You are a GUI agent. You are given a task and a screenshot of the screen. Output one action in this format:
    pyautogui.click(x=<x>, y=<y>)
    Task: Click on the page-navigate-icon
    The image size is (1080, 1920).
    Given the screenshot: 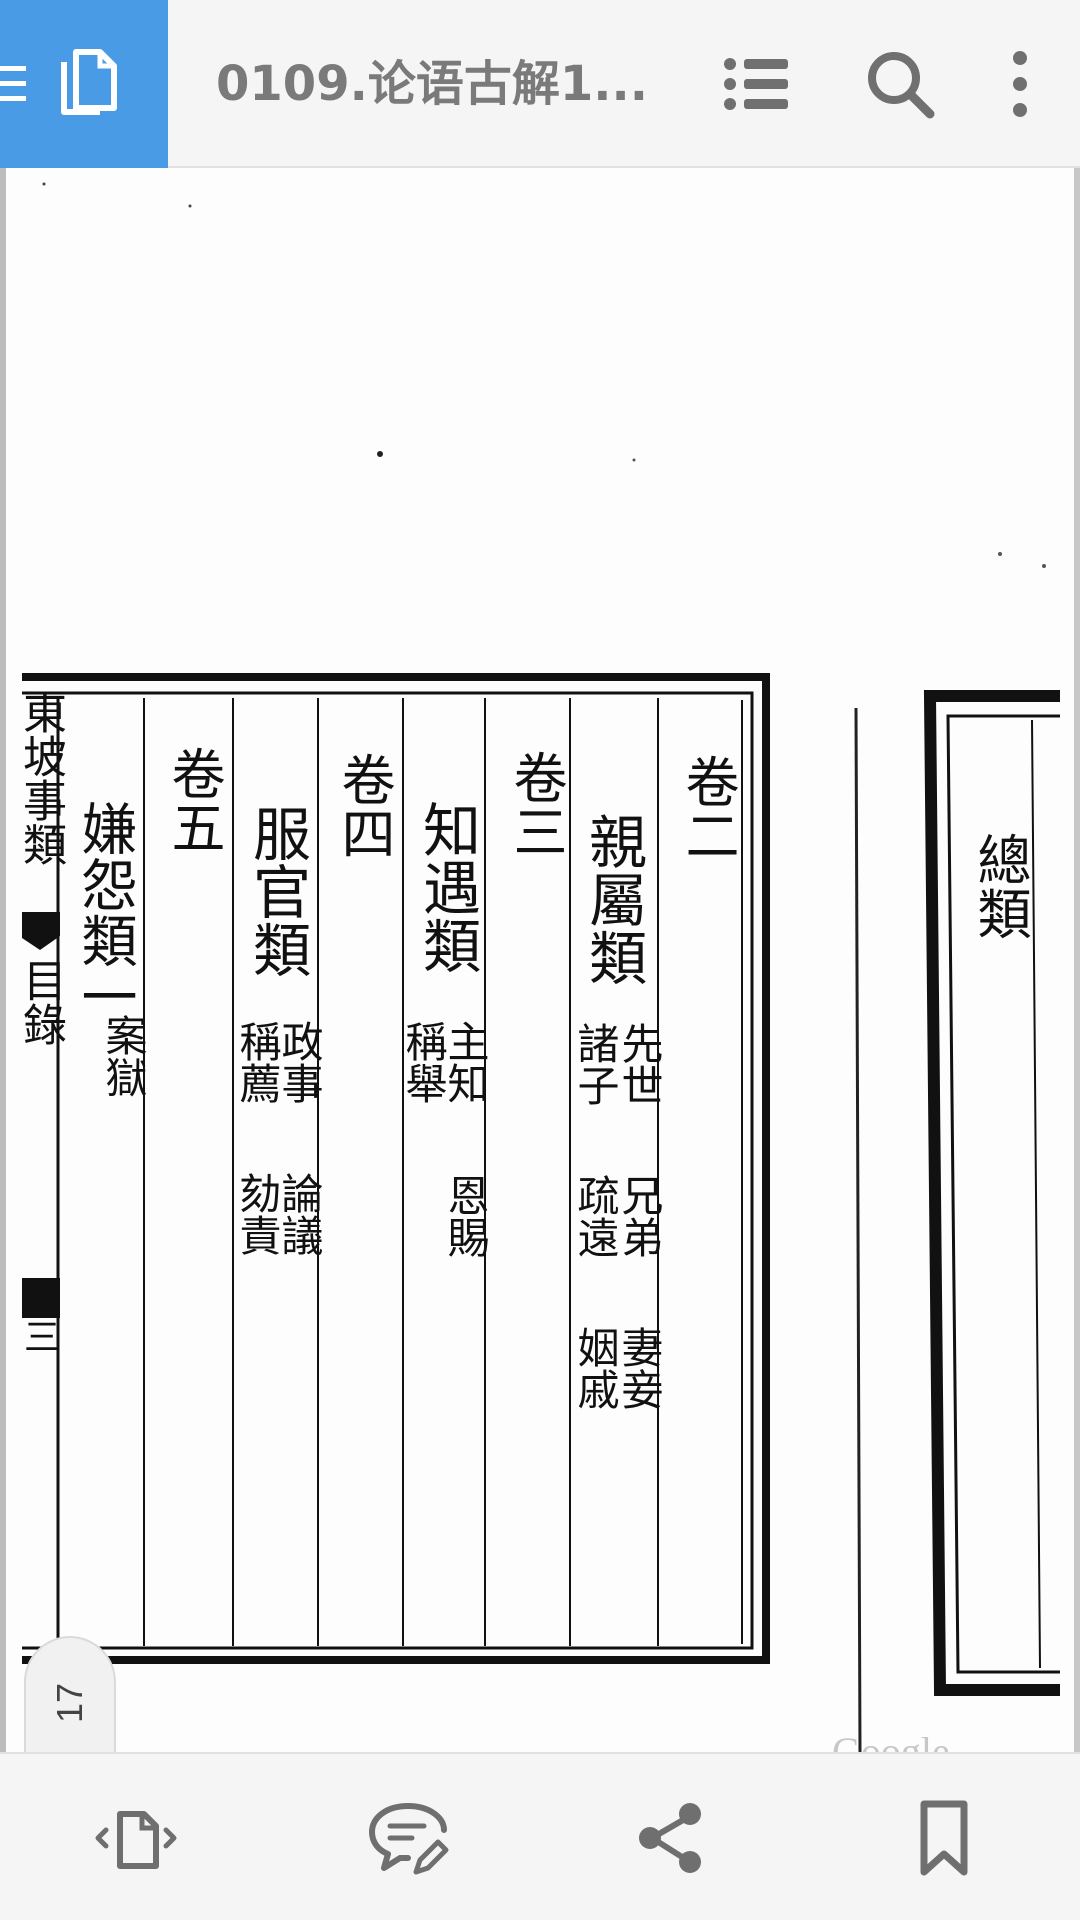 What is the action you would take?
    pyautogui.click(x=136, y=1840)
    